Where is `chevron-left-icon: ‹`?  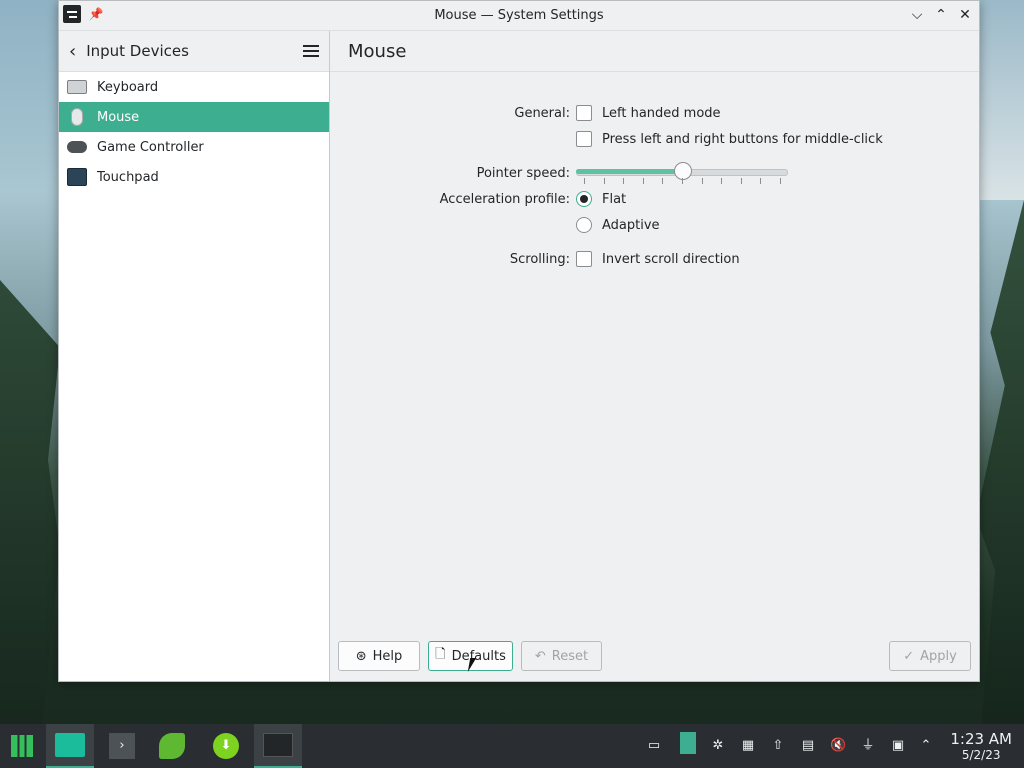 chevron-left-icon: ‹ is located at coordinates (73, 51).